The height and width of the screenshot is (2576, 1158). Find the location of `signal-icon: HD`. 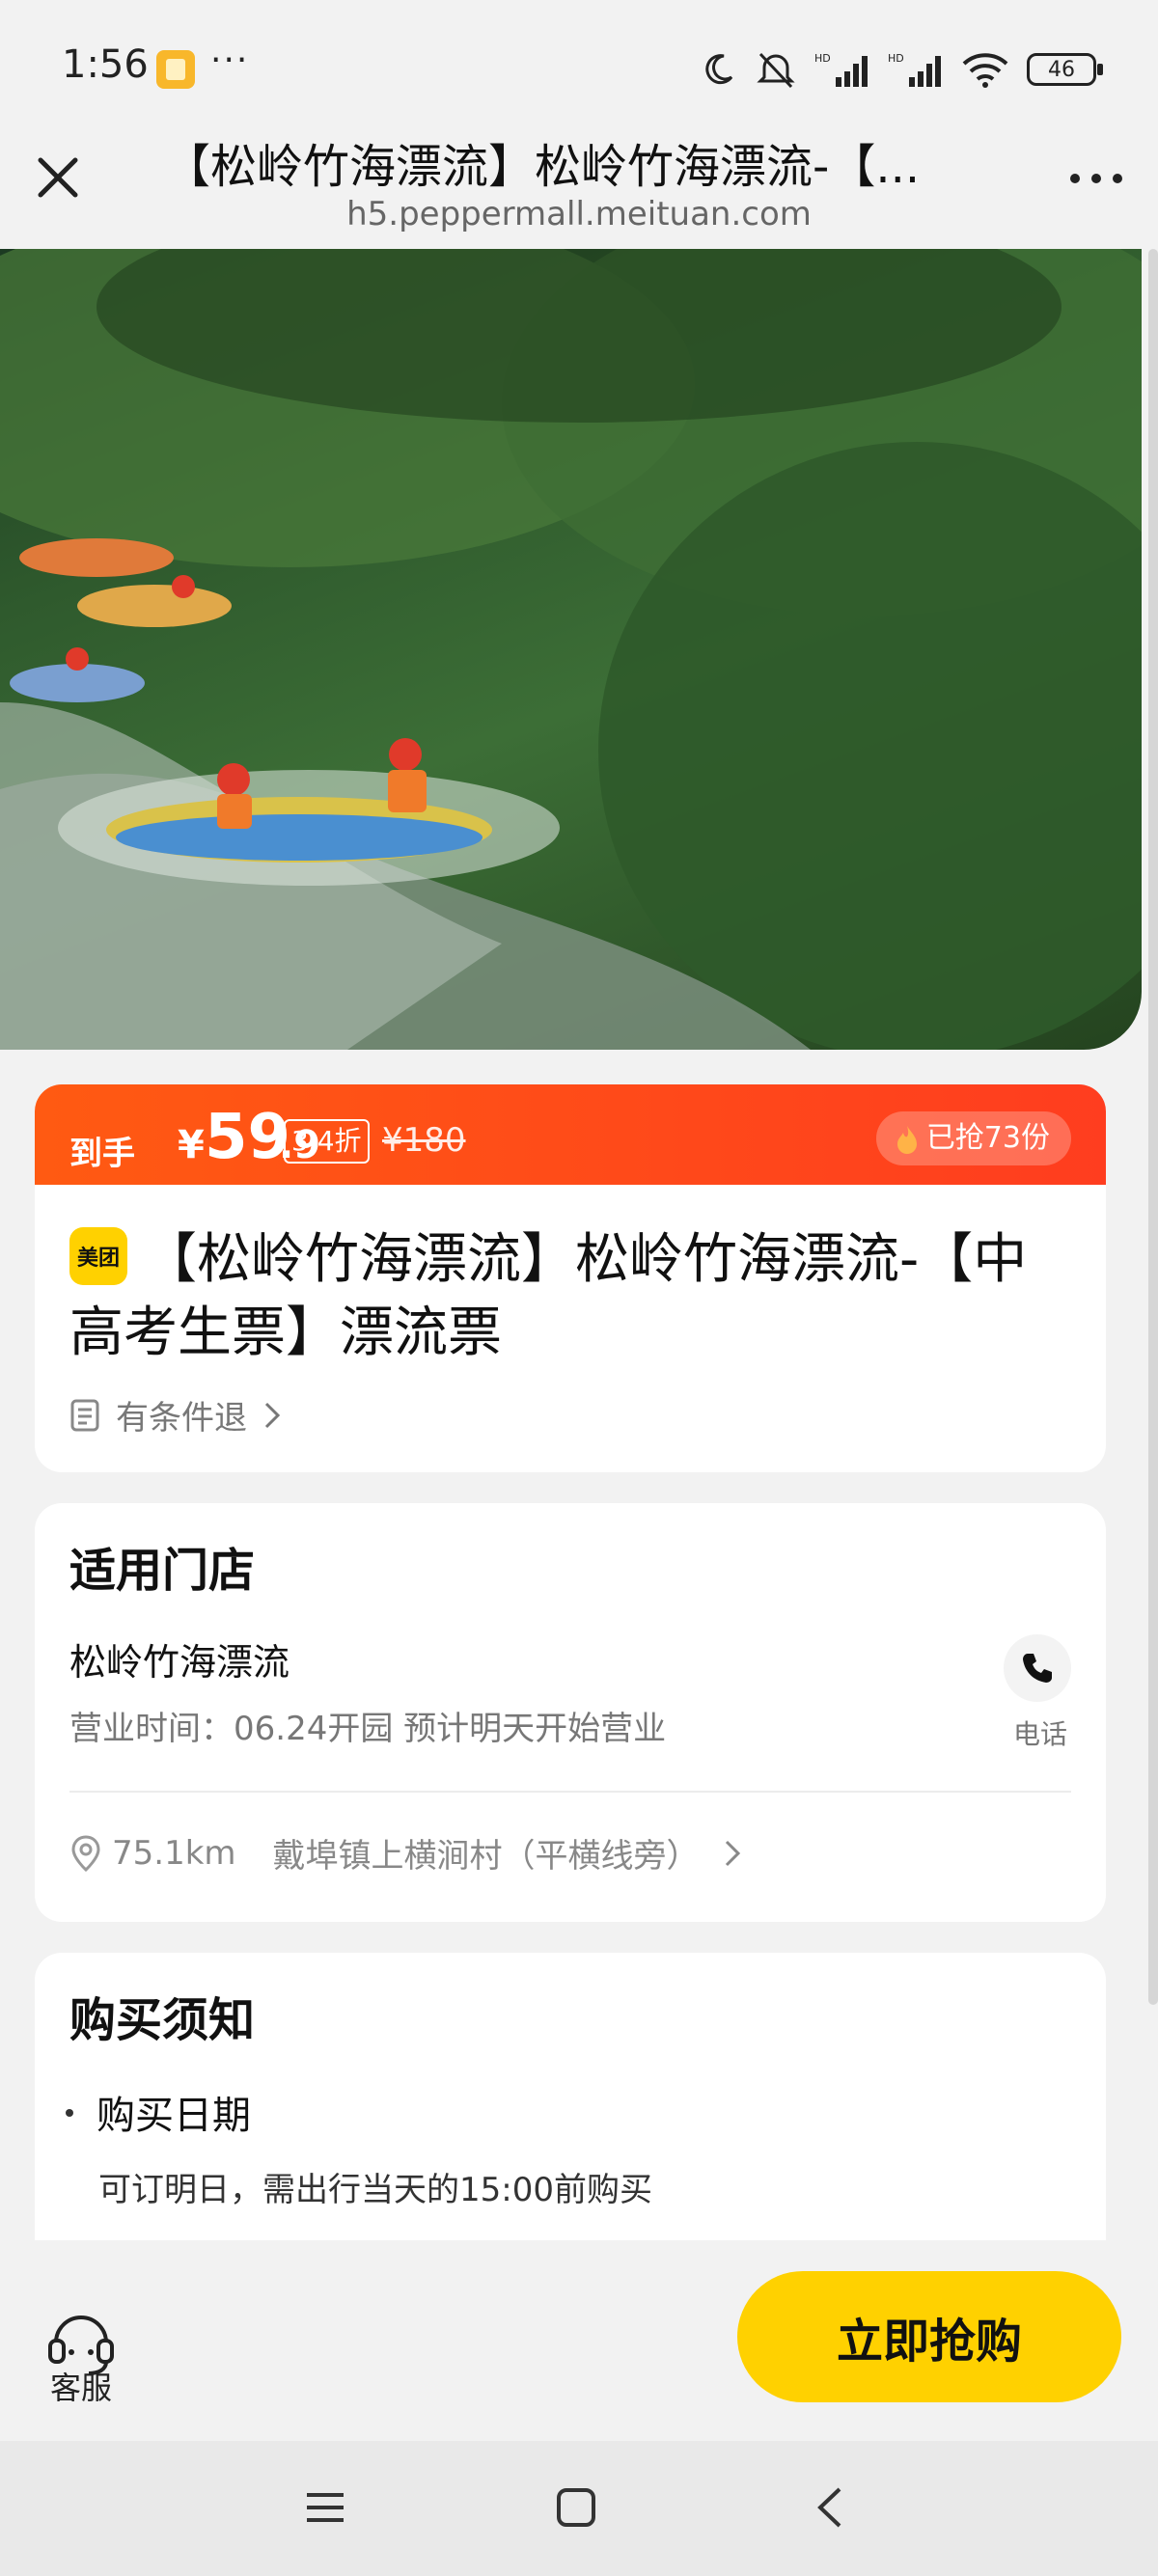

signal-icon: HD is located at coordinates (841, 69).